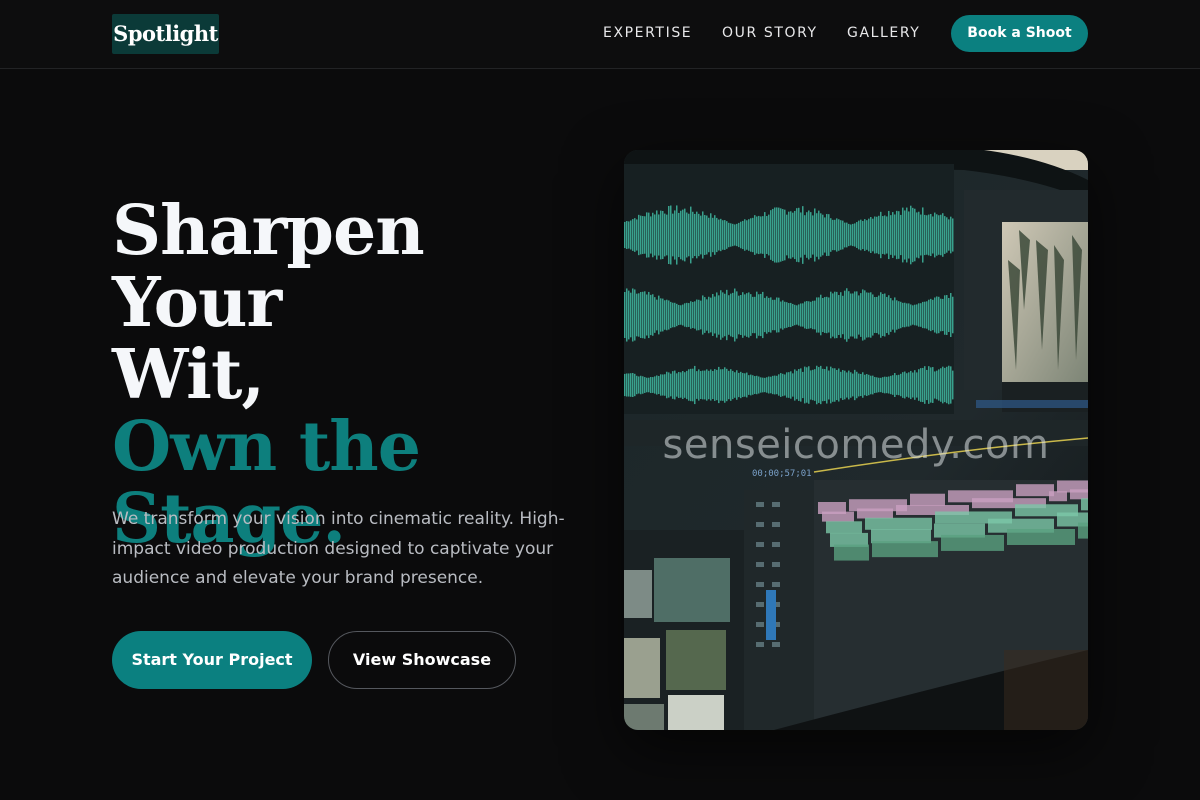  Describe the element at coordinates (266, 447) in the screenshot. I see `hero-title-accent-line-1: Own the` at that location.